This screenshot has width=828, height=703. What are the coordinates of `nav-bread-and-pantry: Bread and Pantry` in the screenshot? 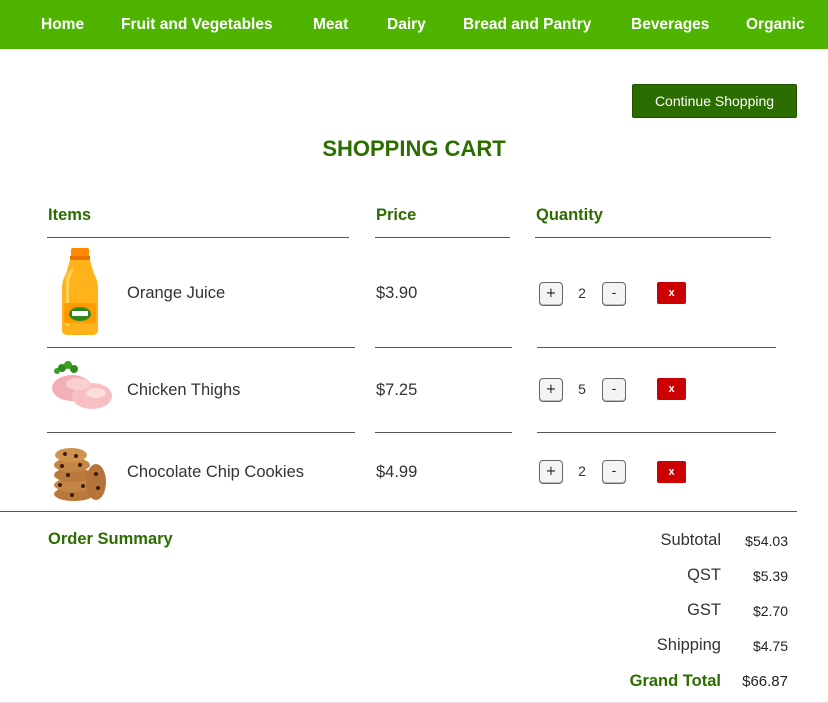 It's located at (527, 24).